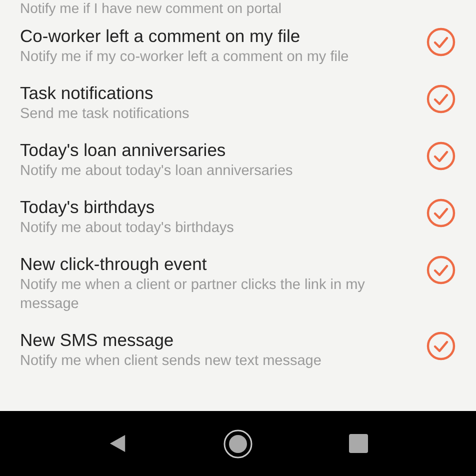  I want to click on setting-subtitle: Send me task notifications, so click(105, 114).